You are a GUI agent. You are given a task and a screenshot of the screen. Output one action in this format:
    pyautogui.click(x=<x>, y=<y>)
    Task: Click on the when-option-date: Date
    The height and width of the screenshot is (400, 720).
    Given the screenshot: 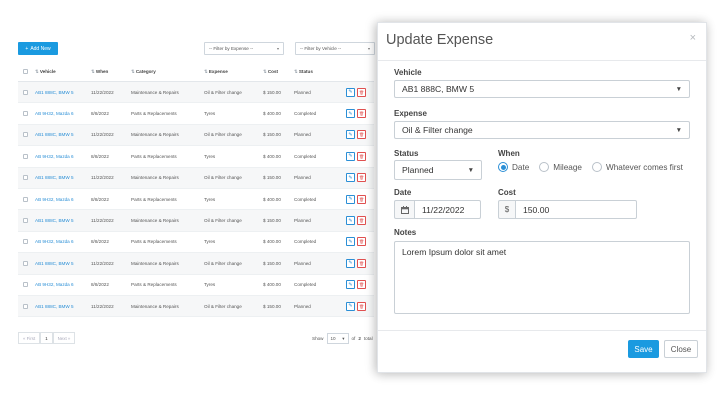 What is the action you would take?
    pyautogui.click(x=513, y=167)
    